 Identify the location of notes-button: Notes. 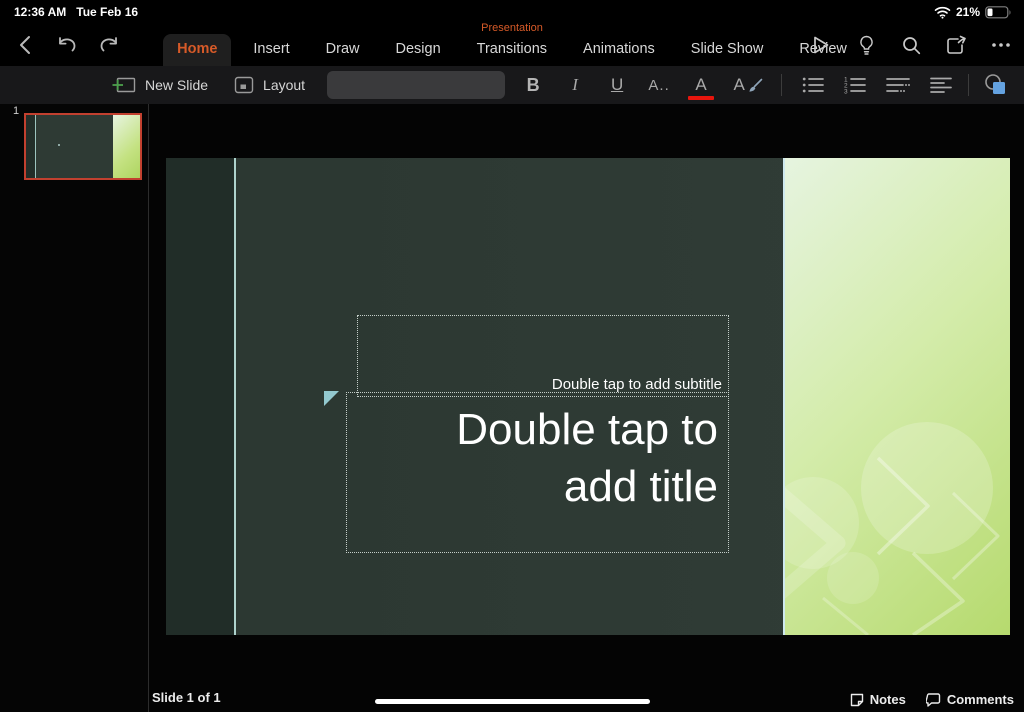
(878, 699).